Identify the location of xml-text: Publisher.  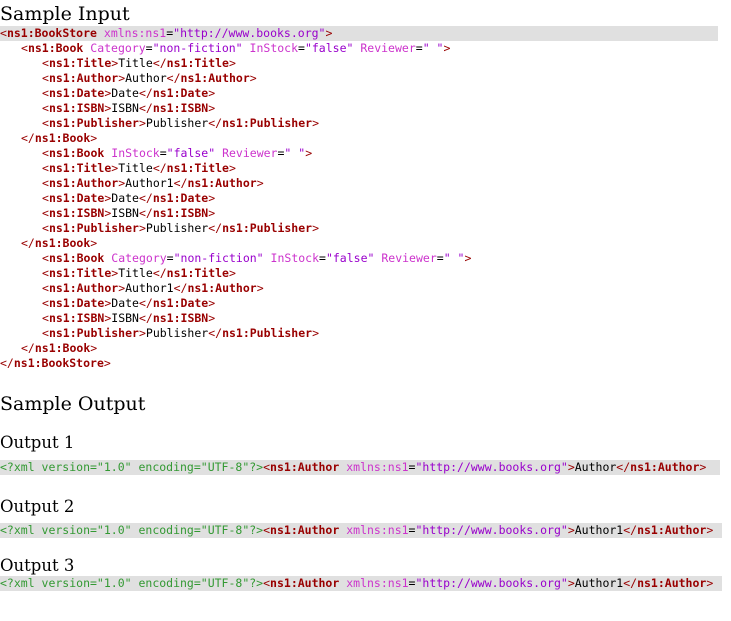
(177, 123).